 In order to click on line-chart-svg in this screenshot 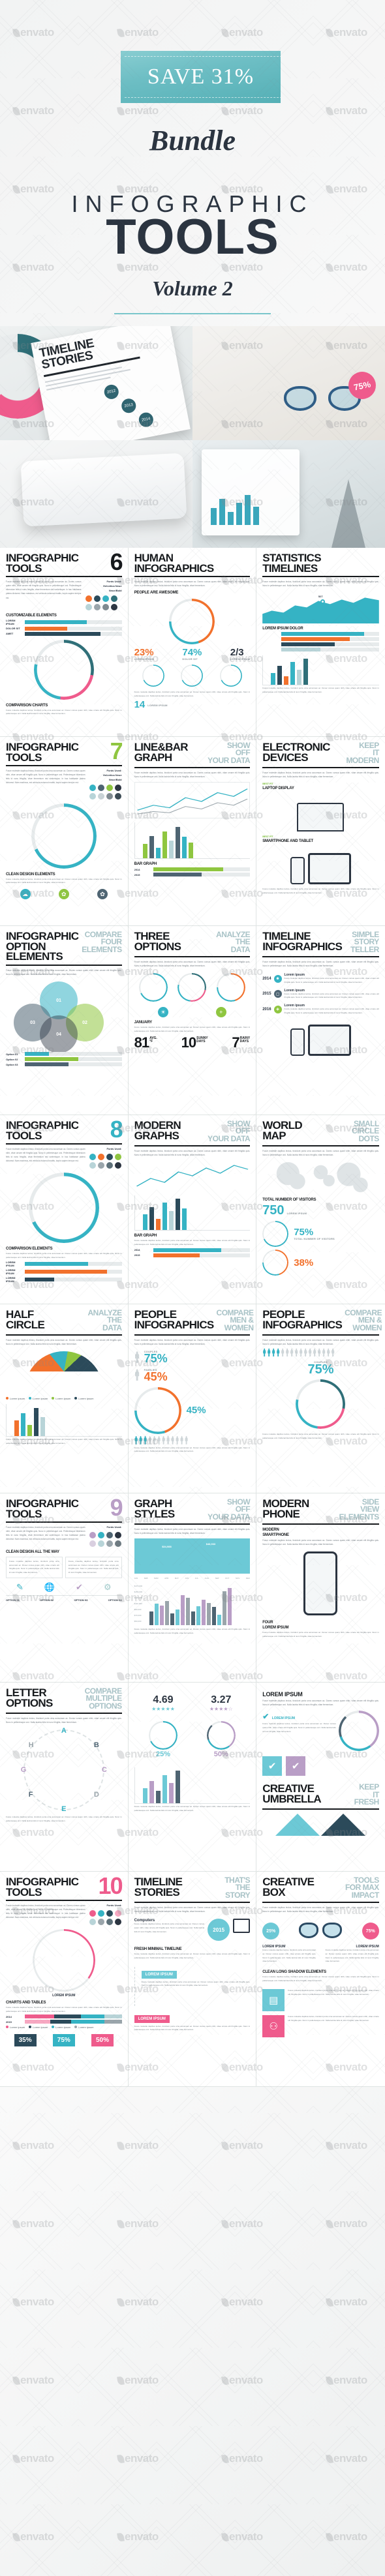, I will do `click(192, 1176)`.